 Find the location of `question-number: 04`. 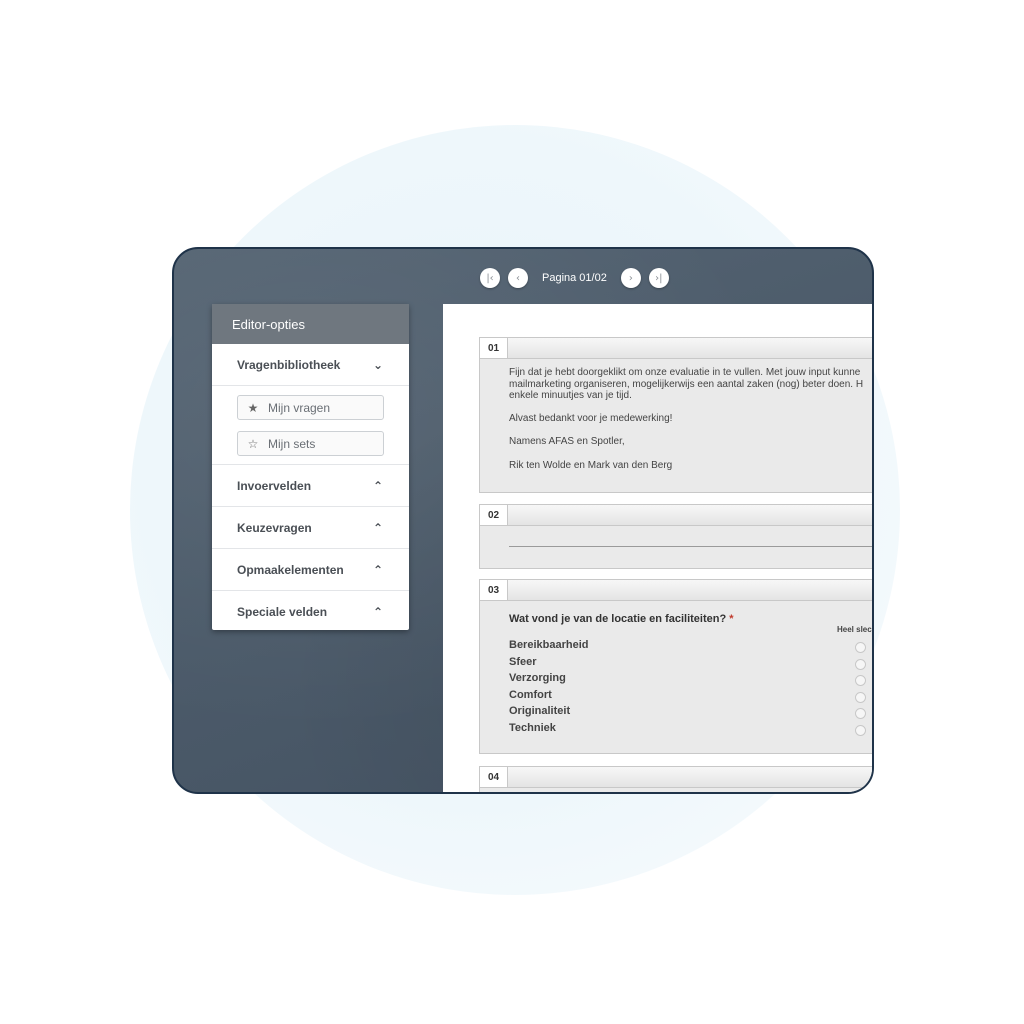

question-number: 04 is located at coordinates (494, 777).